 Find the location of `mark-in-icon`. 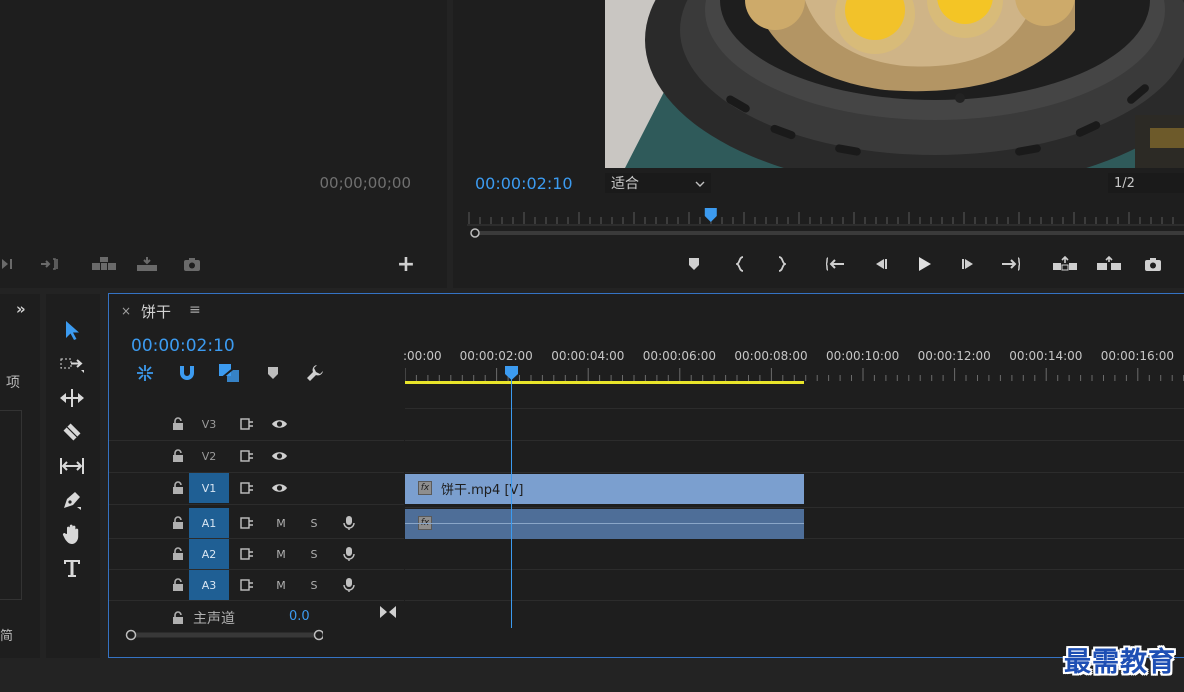

mark-in-icon is located at coordinates (741, 264).